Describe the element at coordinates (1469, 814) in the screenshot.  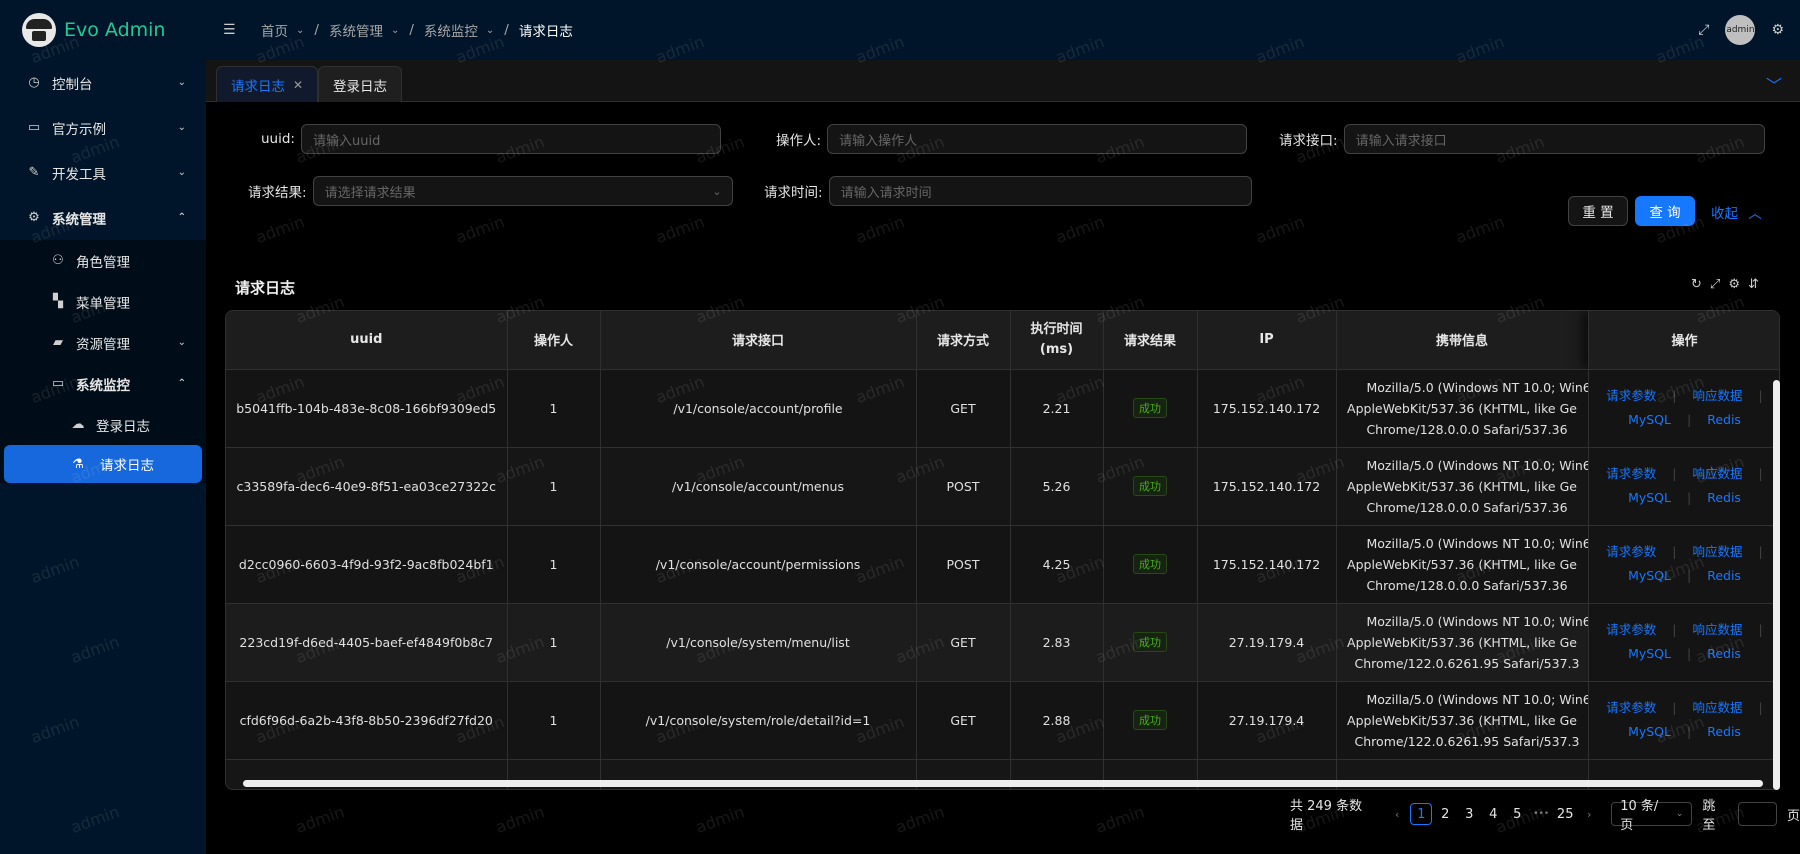
I see `page-3: 3` at that location.